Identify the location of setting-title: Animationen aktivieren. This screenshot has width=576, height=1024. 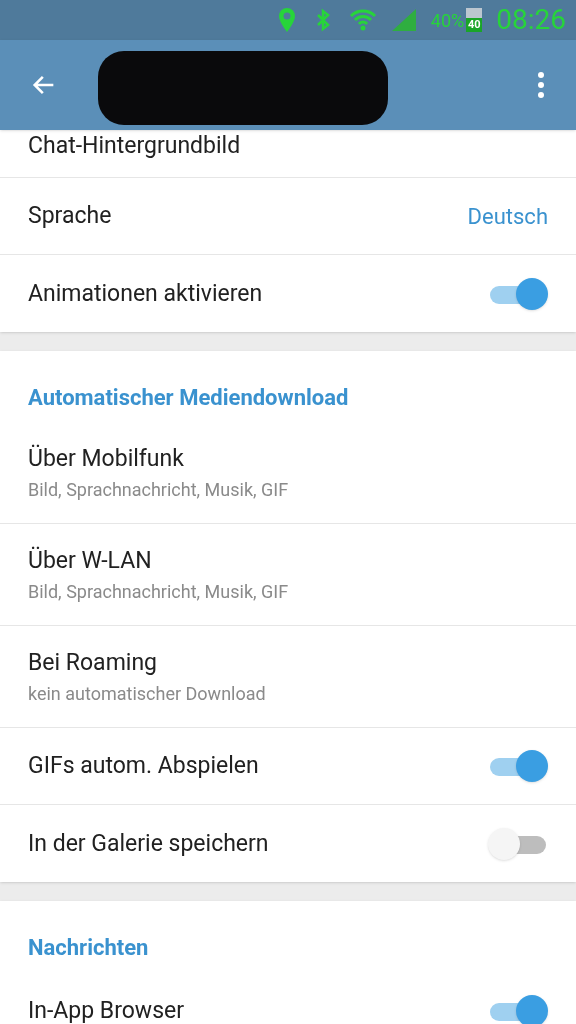
(145, 293).